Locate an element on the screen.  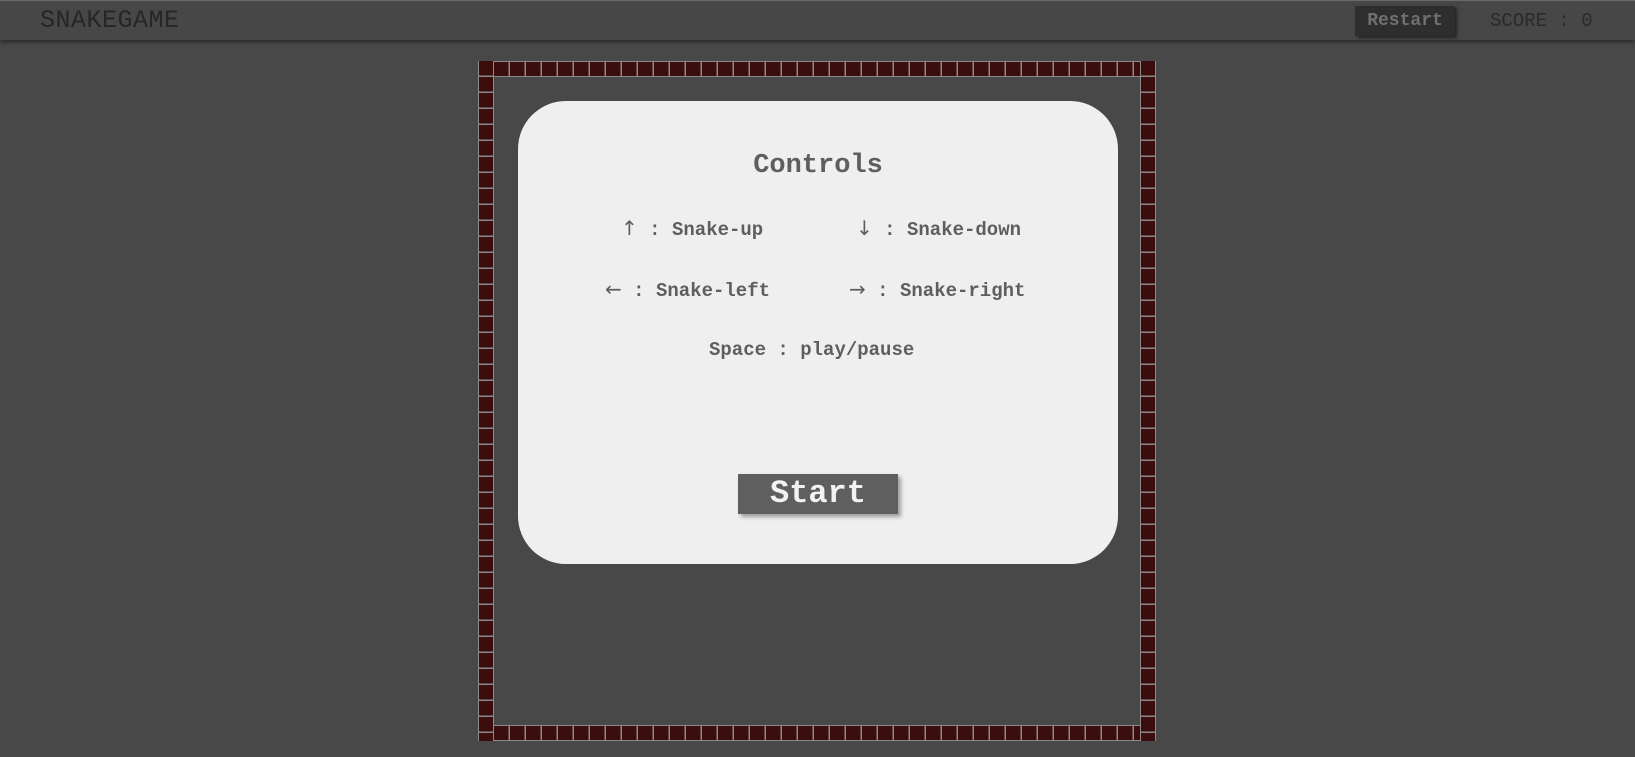
top-bar: SNAKEGAME Restart SCORE : 0 is located at coordinates (817, 20).